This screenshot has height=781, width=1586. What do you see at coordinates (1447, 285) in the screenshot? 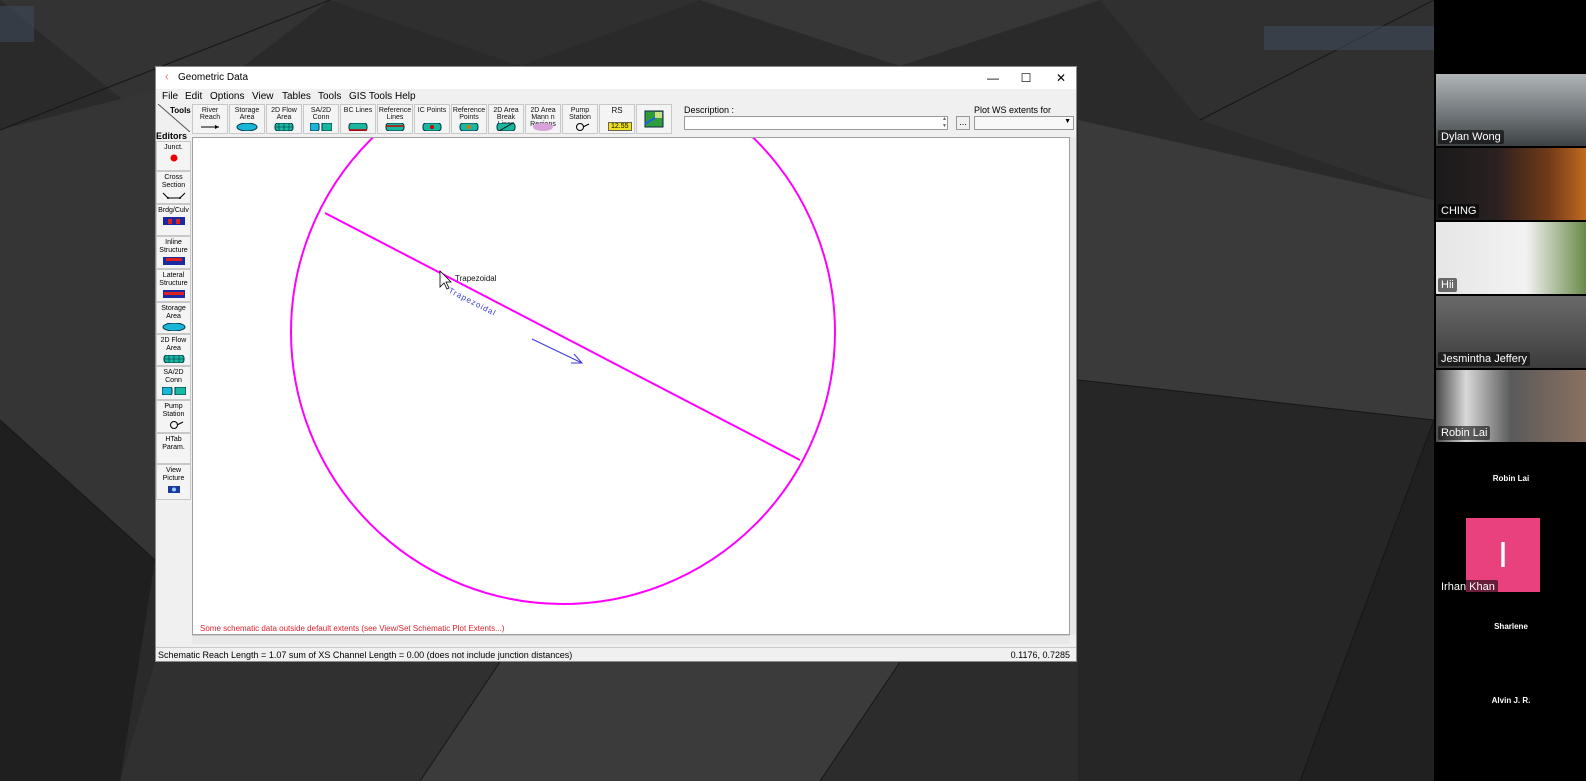
I see `participant-name: Hii` at bounding box center [1447, 285].